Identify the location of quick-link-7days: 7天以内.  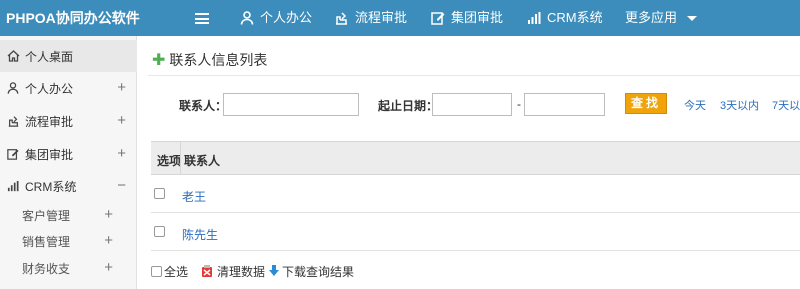
(786, 105).